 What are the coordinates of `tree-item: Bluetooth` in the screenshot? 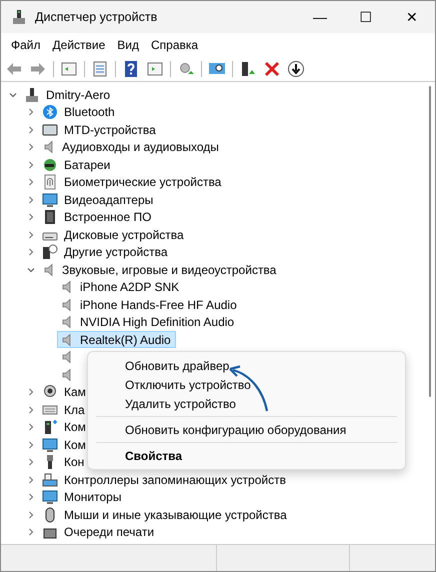 It's located at (79, 112).